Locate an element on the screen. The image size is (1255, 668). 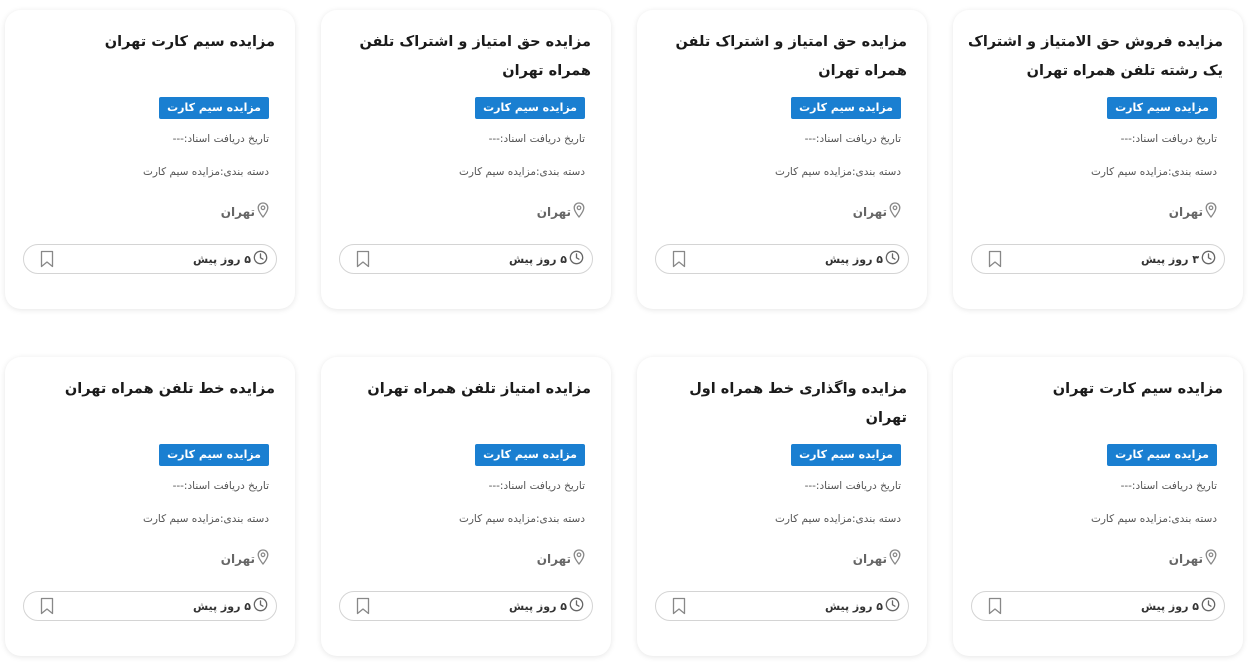
card-title: مزایده واگذاری خط همراه اول تهران is located at coordinates (779, 404).